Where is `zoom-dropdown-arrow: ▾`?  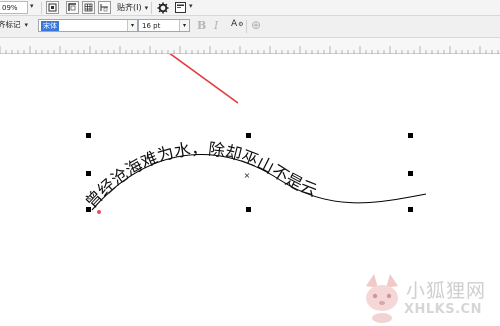
zoom-dropdown-arrow: ▾ is located at coordinates (32, 6).